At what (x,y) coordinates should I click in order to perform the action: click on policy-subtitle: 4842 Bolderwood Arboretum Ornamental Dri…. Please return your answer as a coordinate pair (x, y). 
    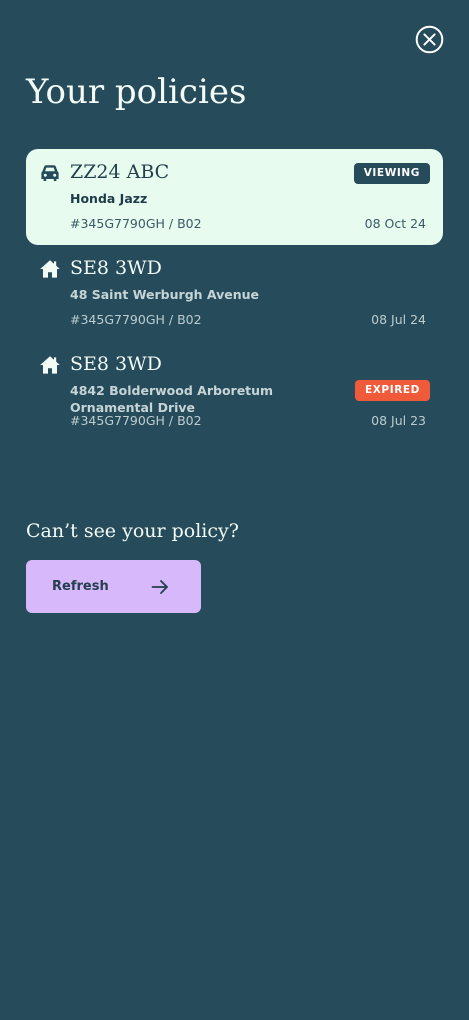
    Looking at the image, I should click on (172, 399).